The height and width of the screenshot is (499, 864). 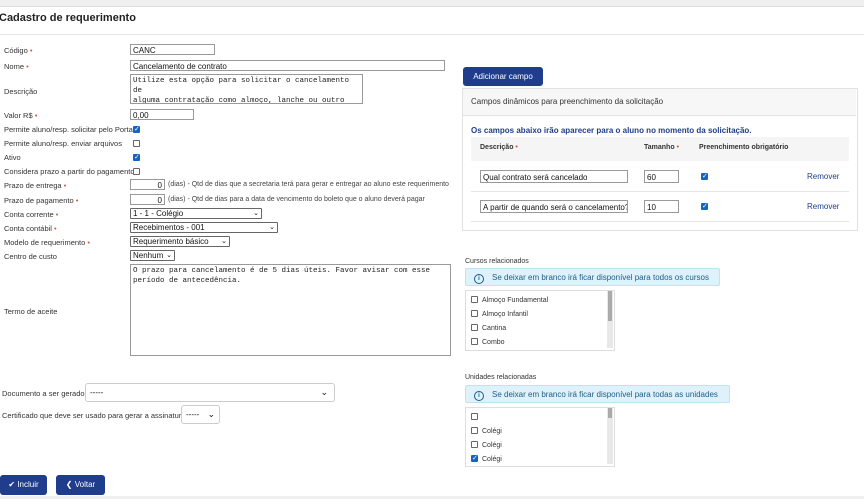 What do you see at coordinates (43, 393) in the screenshot?
I see `documento-label: Documento a ser gerado` at bounding box center [43, 393].